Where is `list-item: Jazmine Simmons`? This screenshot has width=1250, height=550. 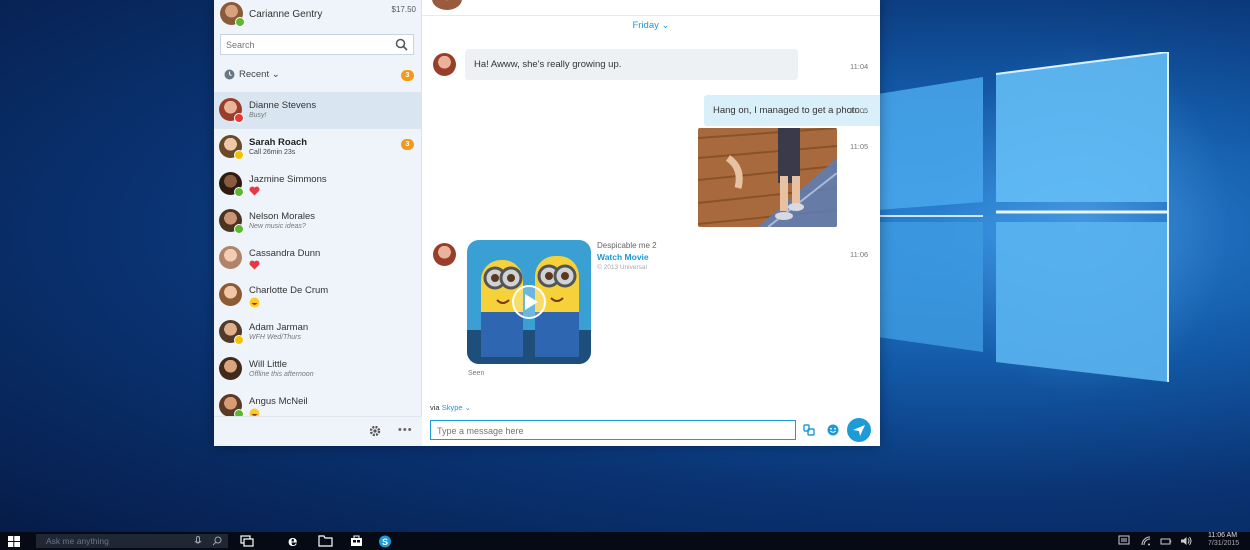
list-item: Jazmine Simmons is located at coordinates (318, 184).